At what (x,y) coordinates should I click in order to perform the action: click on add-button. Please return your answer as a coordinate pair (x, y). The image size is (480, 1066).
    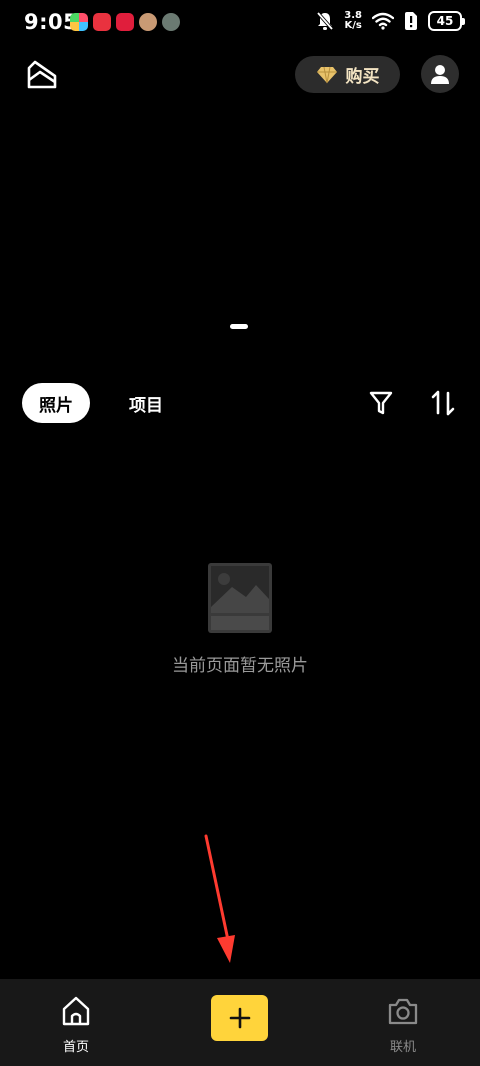
    Looking at the image, I should click on (239, 1018).